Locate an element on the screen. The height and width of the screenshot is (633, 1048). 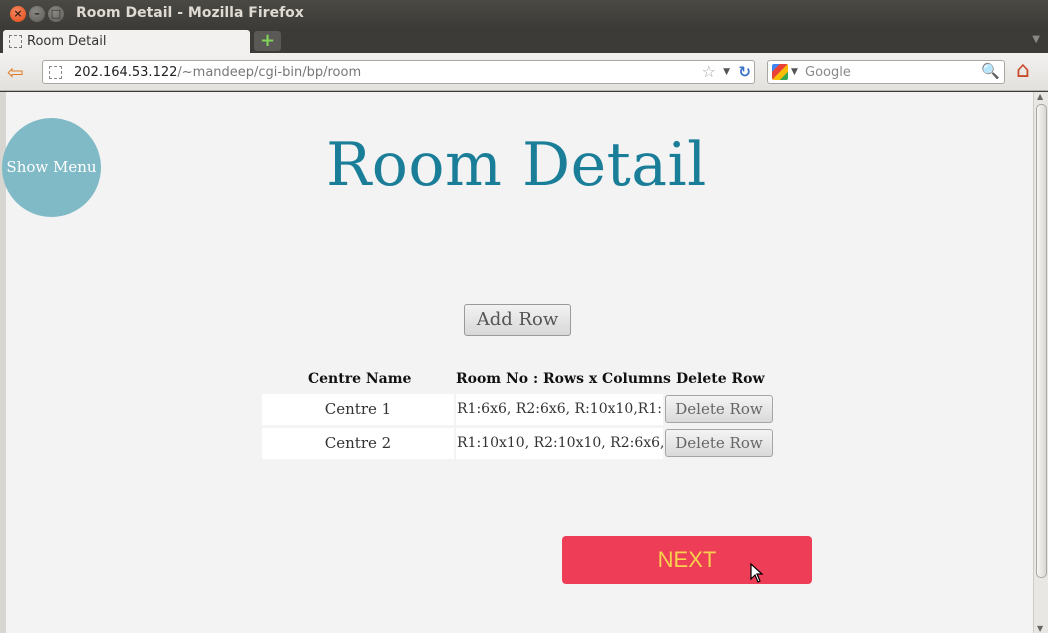
home-icon: ⌂ is located at coordinates (1023, 71).